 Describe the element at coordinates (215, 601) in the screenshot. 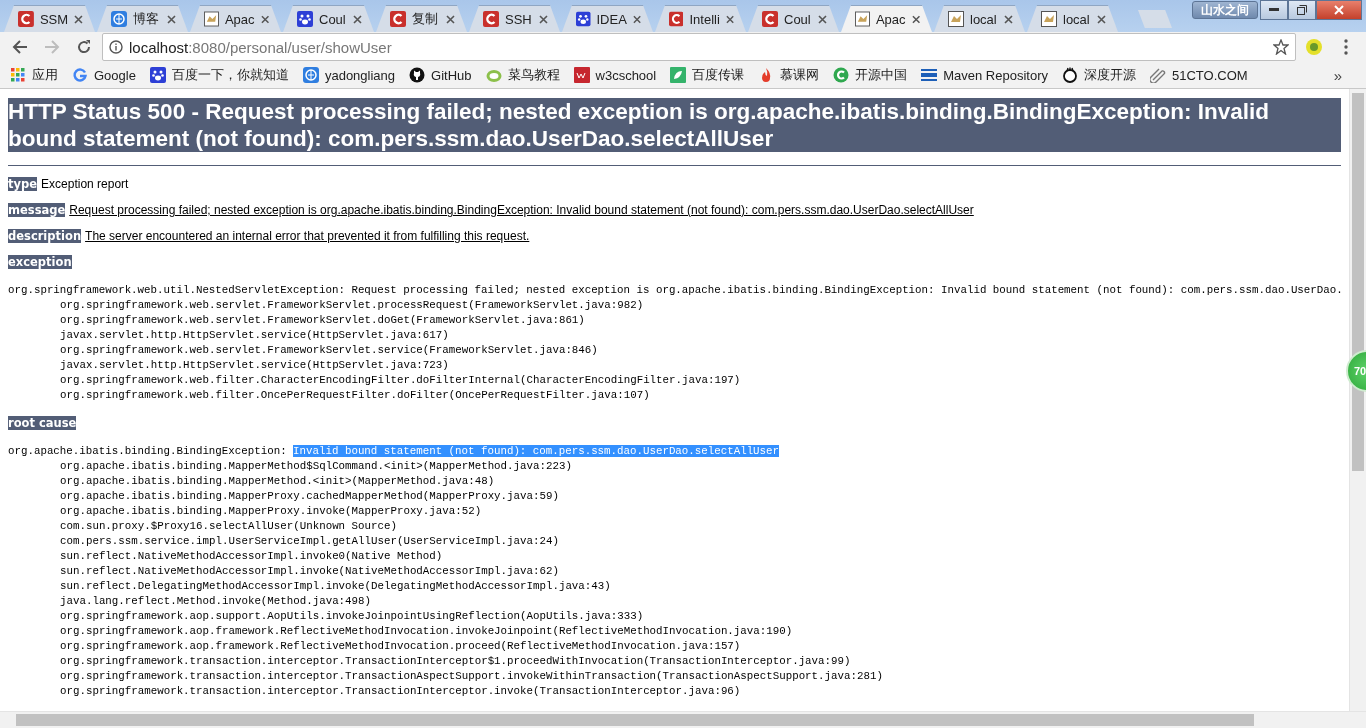

I see `trace-line: java.lang.reflect.Method.invoke(Method.java:498)` at that location.